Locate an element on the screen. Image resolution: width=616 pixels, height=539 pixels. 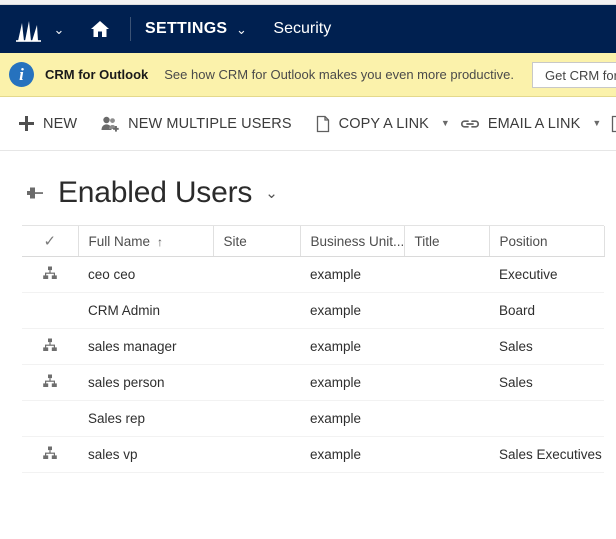
new-multiple-users-button-label: NEW MULTIPLE USERS is located at coordinates (210, 123).